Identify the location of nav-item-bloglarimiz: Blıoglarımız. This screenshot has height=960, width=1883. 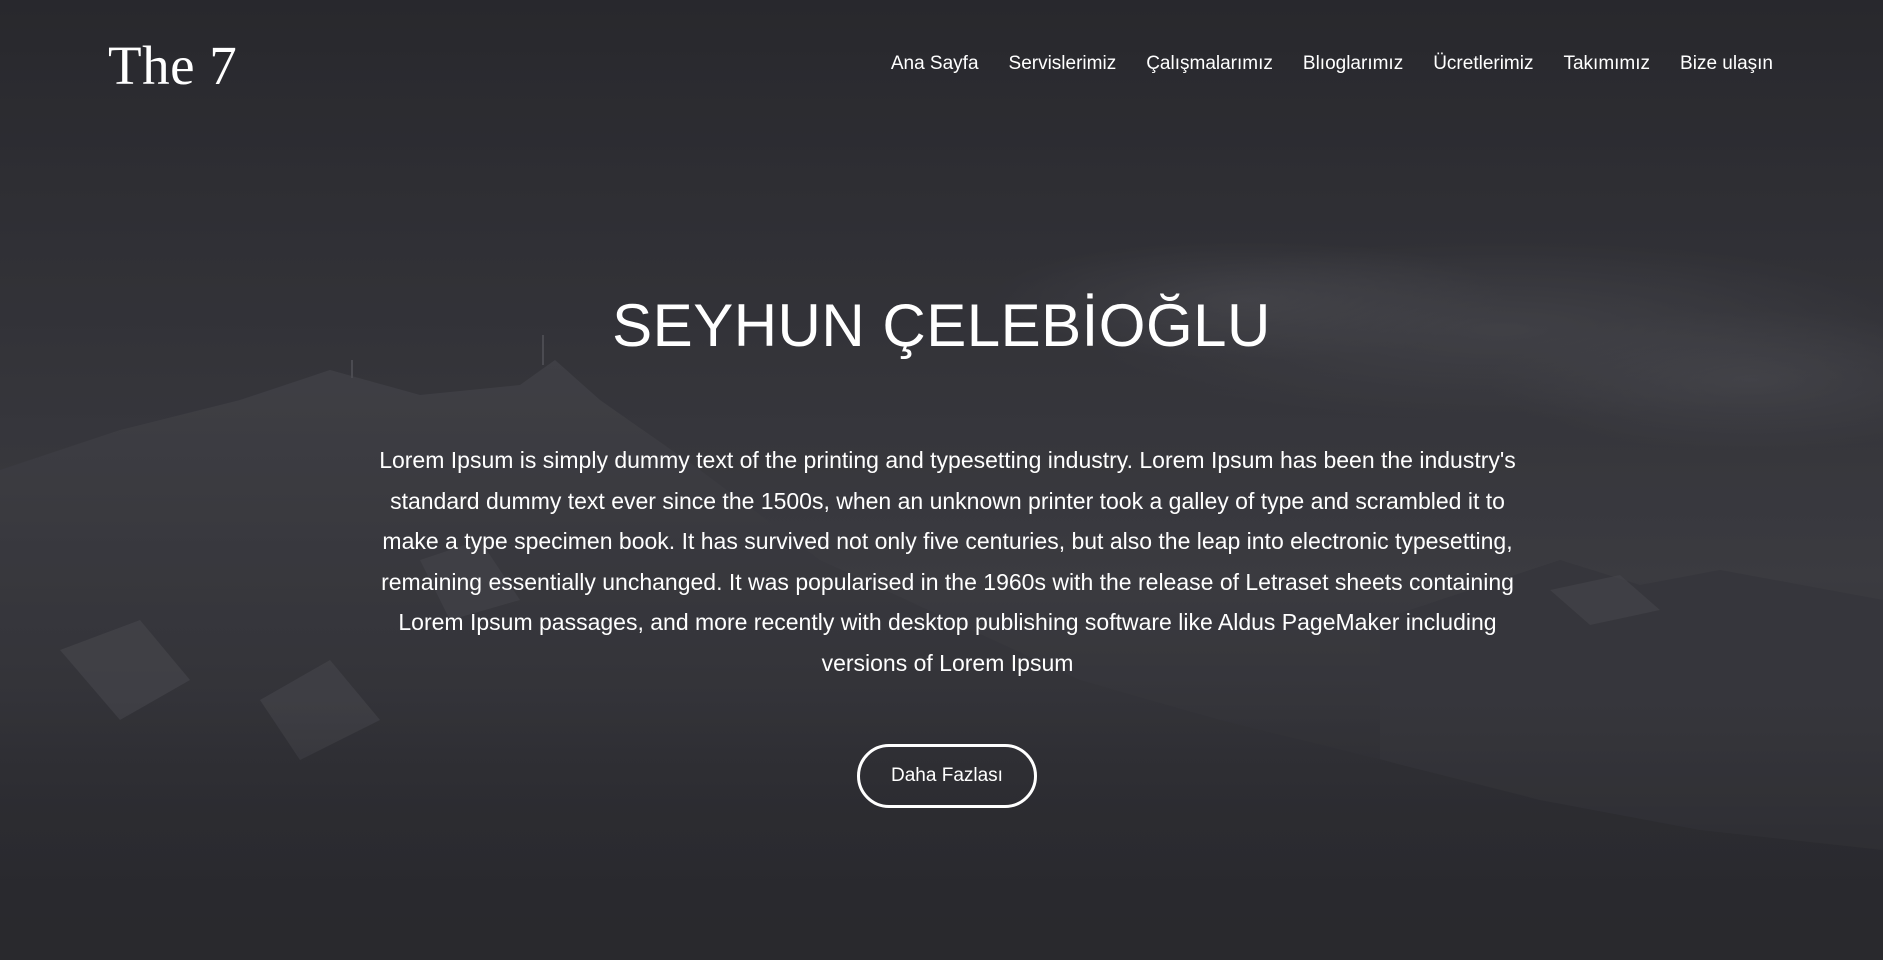
(1353, 64).